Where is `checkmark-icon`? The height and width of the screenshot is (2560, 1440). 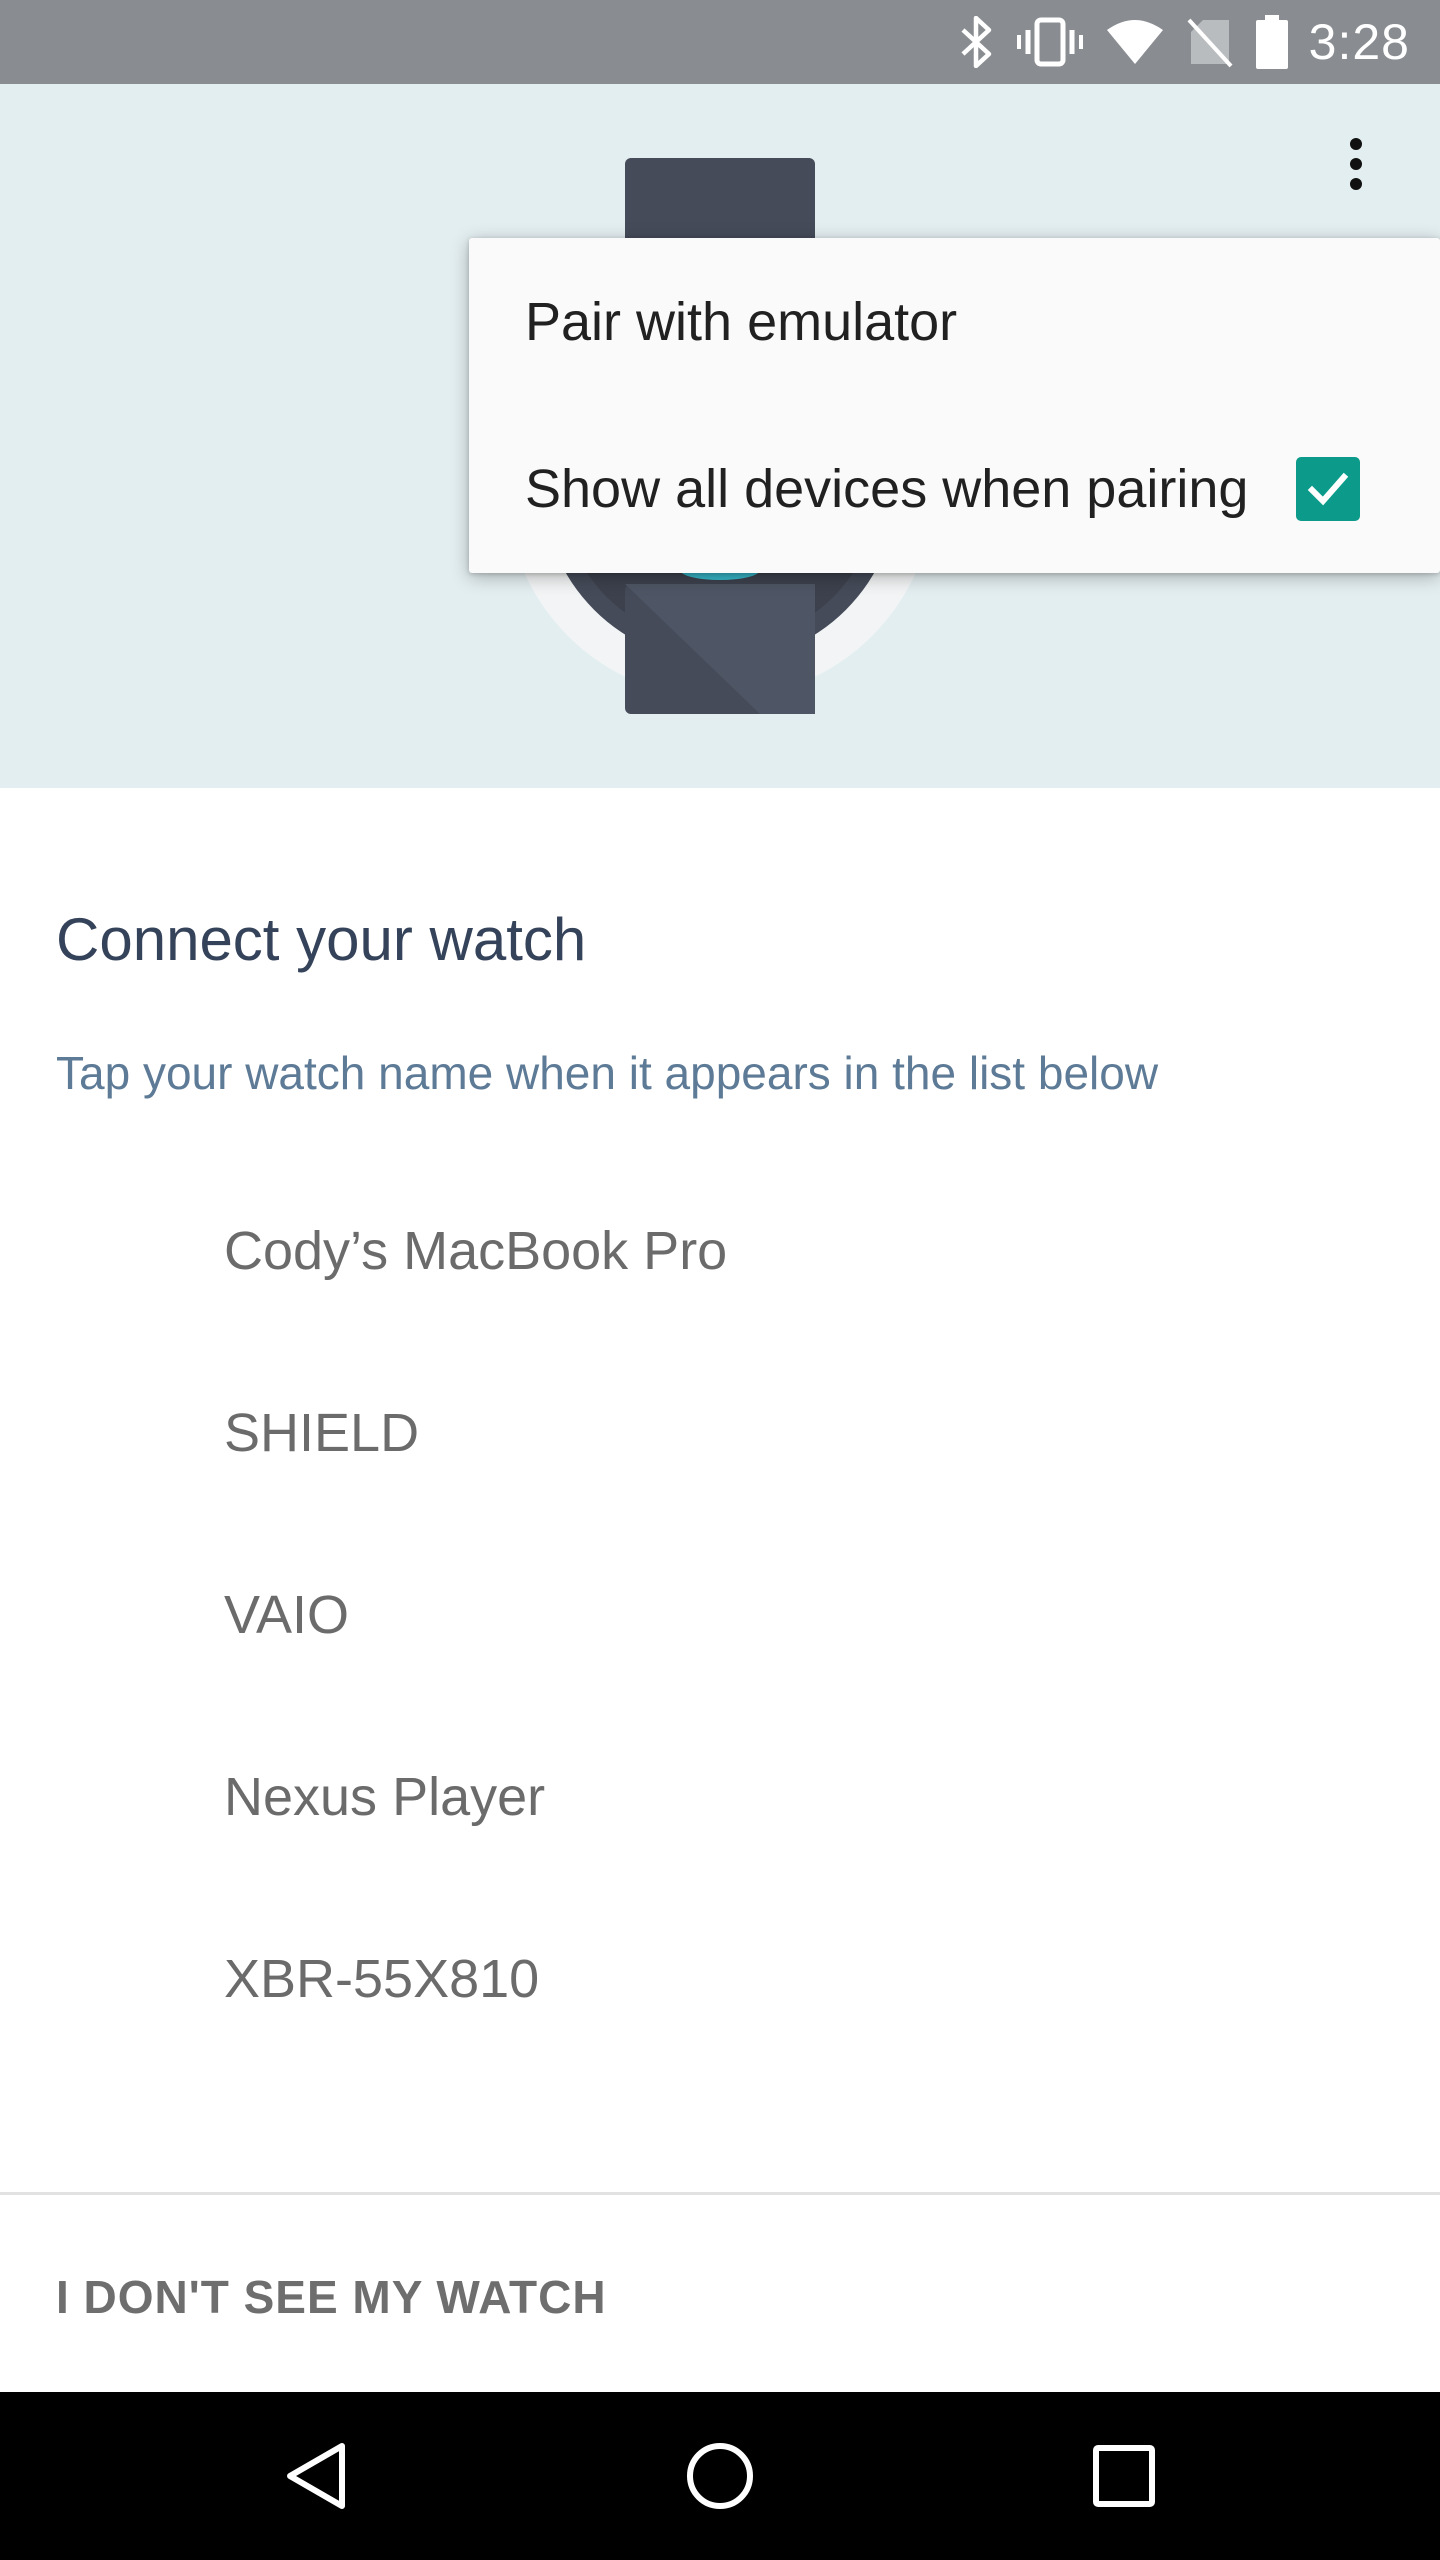
checkmark-icon is located at coordinates (1328, 489).